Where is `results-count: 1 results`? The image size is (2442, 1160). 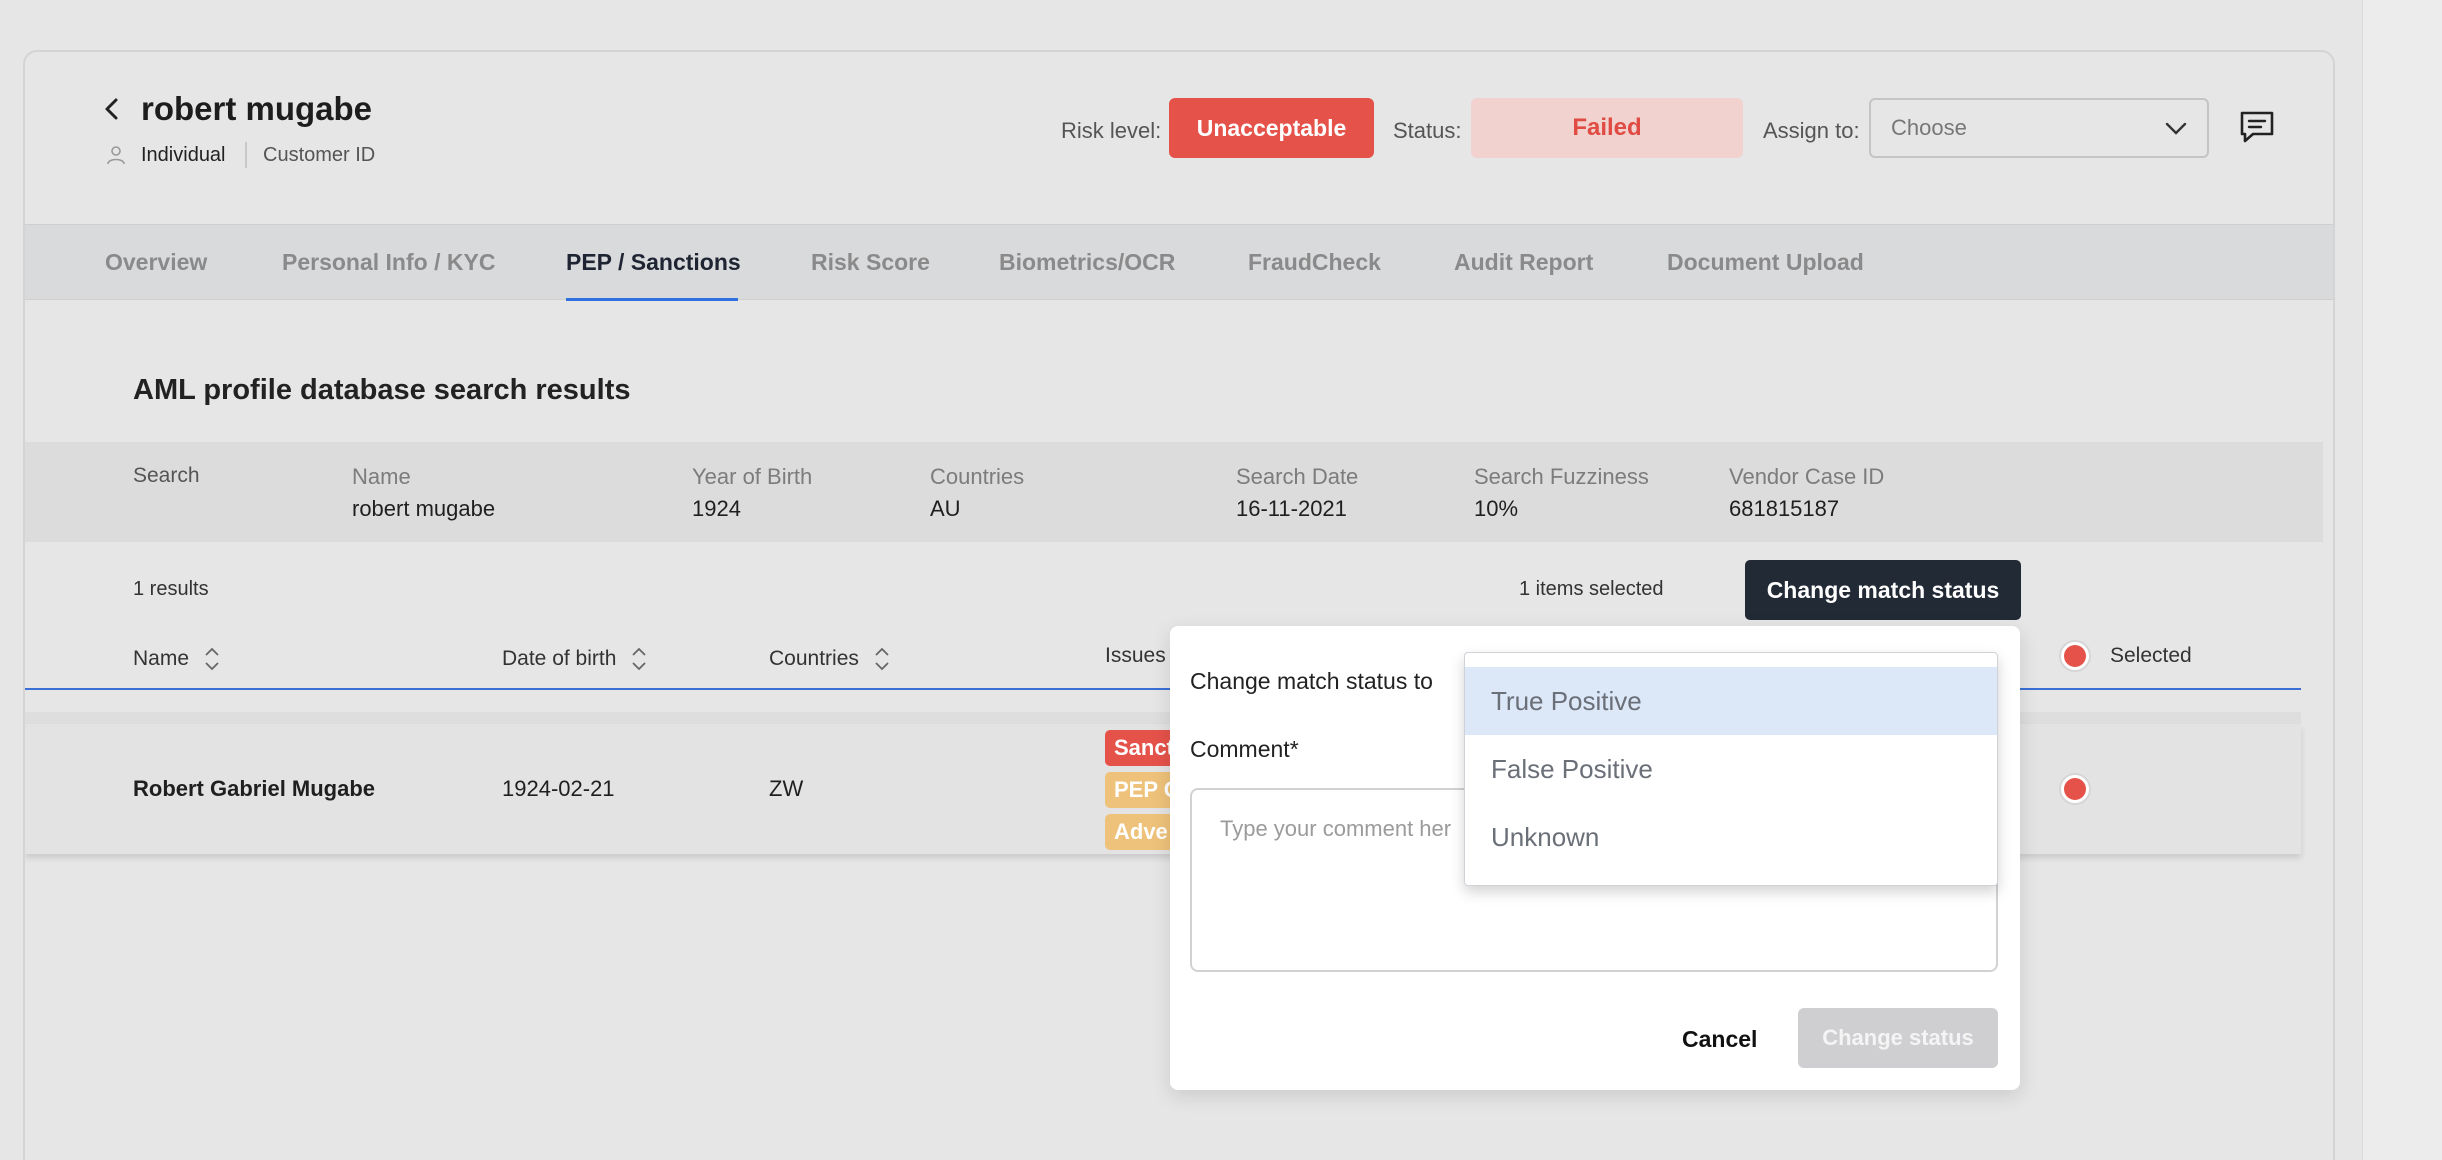
results-count: 1 results is located at coordinates (171, 589).